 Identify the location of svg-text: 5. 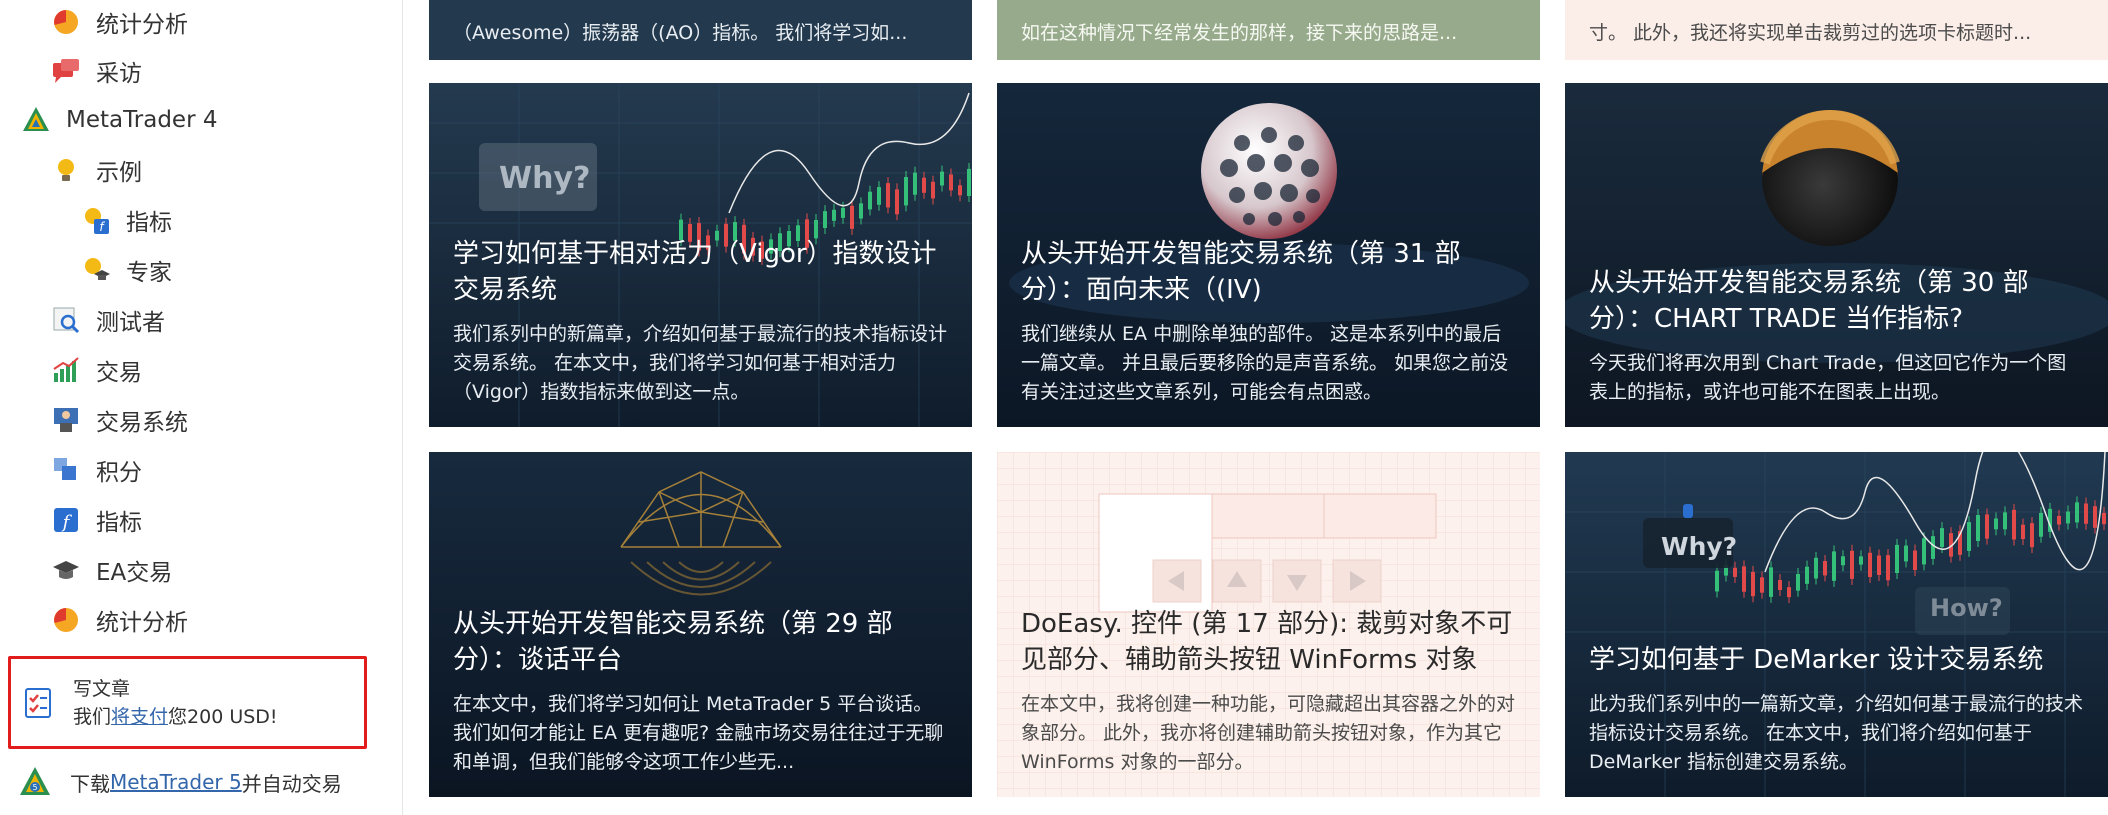
(34, 787).